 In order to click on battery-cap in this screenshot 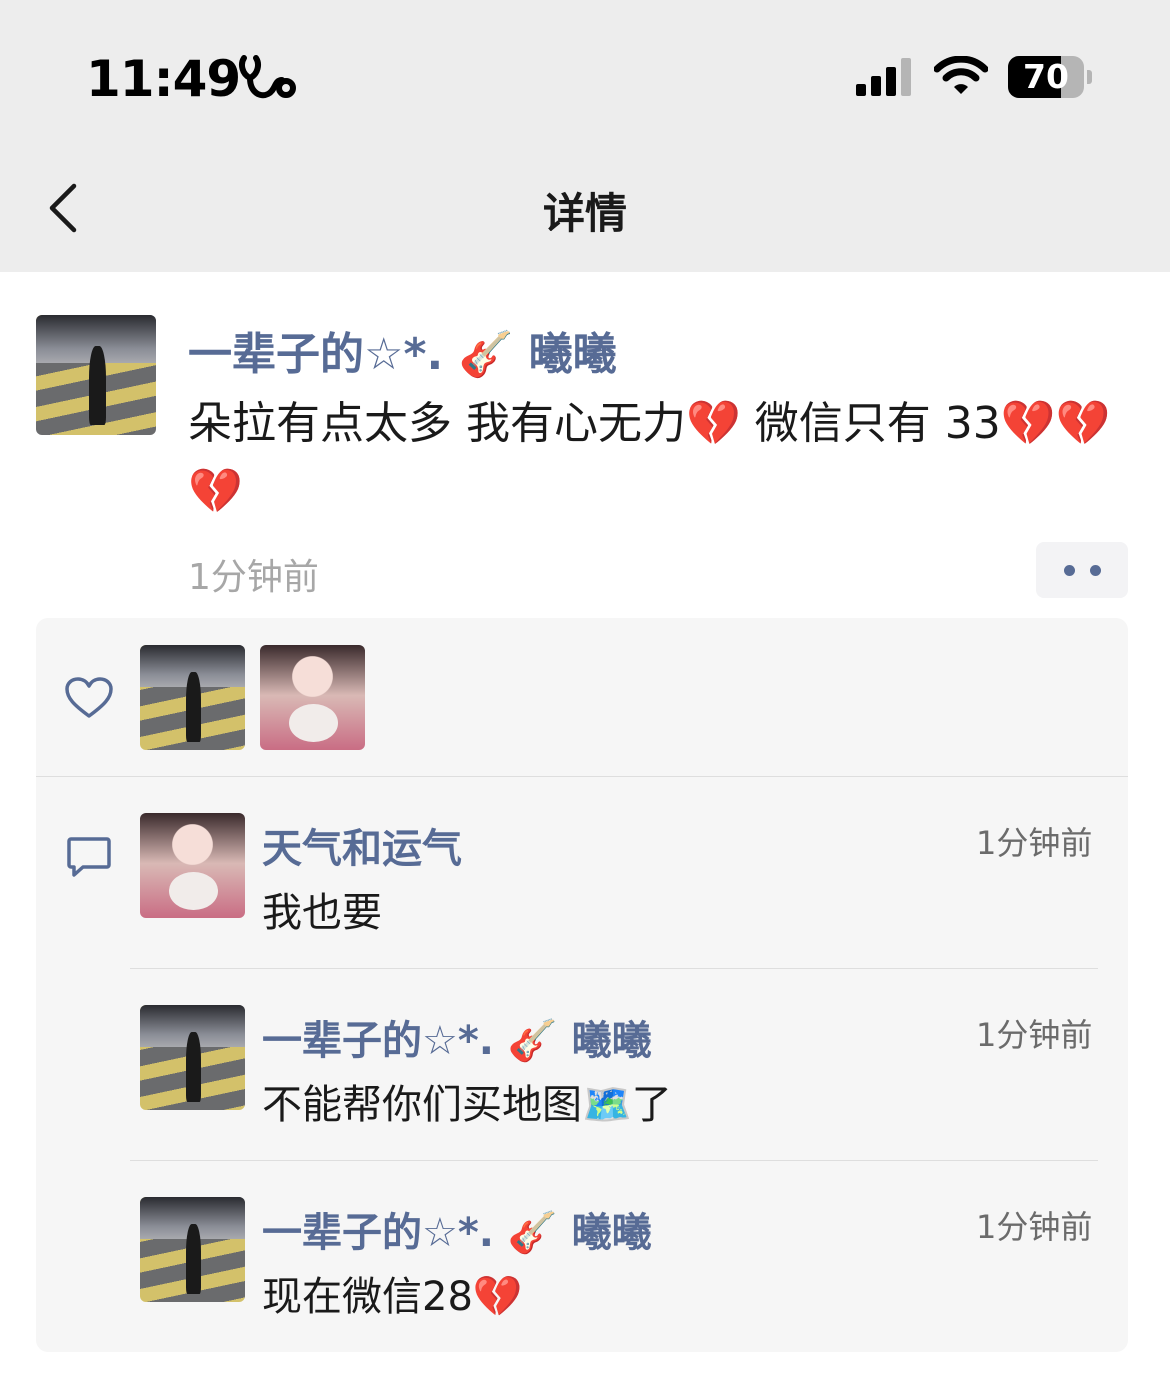, I will do `click(1089, 77)`.